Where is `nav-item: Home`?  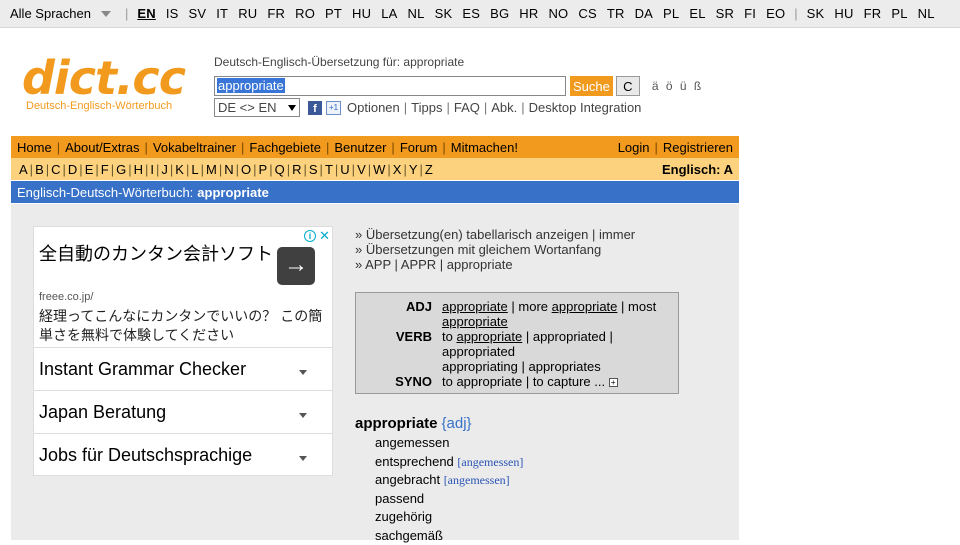 nav-item: Home is located at coordinates (34, 147).